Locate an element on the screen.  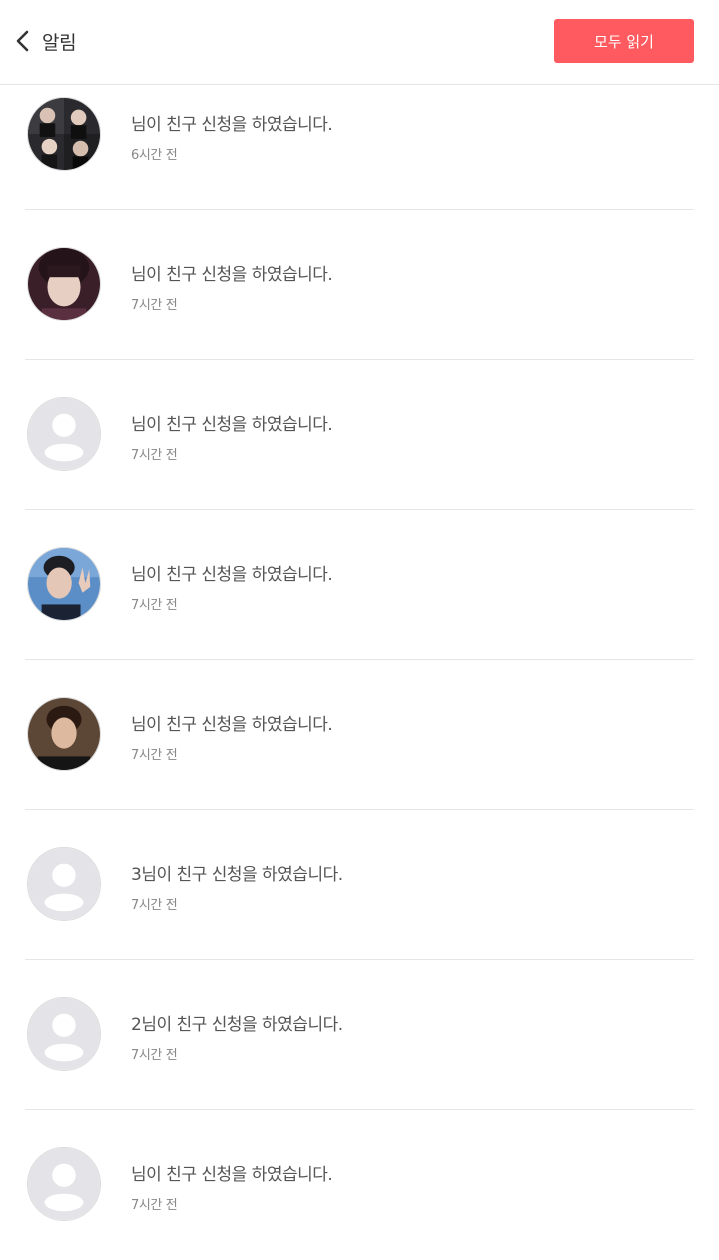
friend-nickname: 3 is located at coordinates (136, 875).